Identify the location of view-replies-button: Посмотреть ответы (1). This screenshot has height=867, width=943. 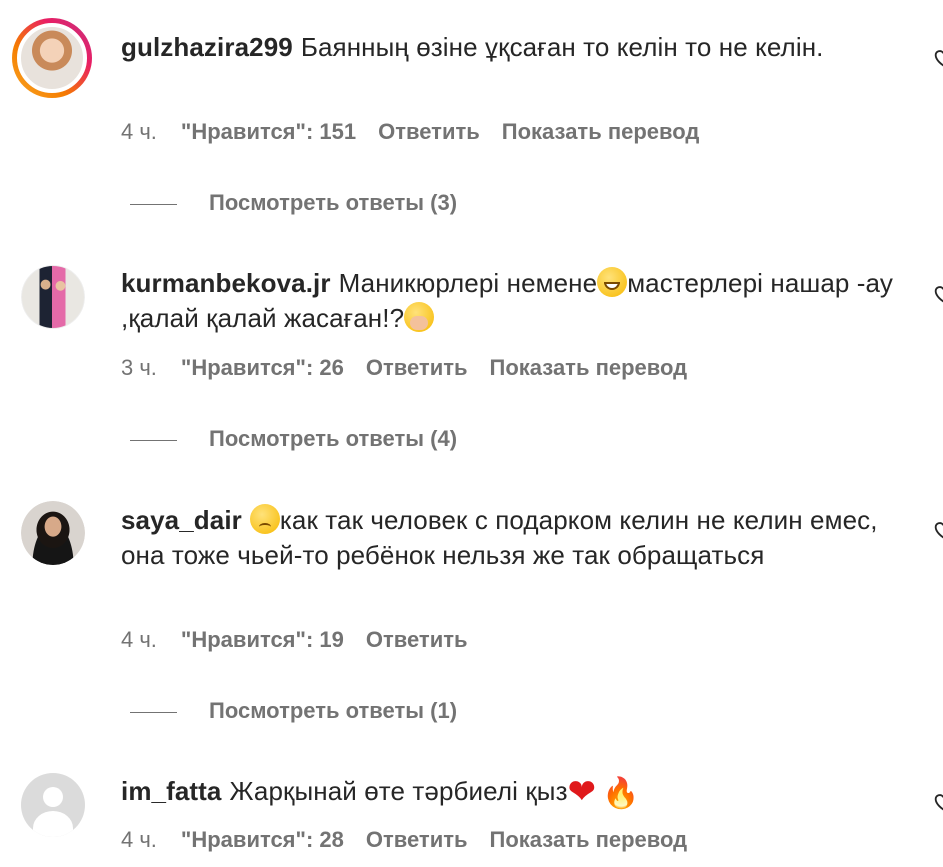
(293, 711).